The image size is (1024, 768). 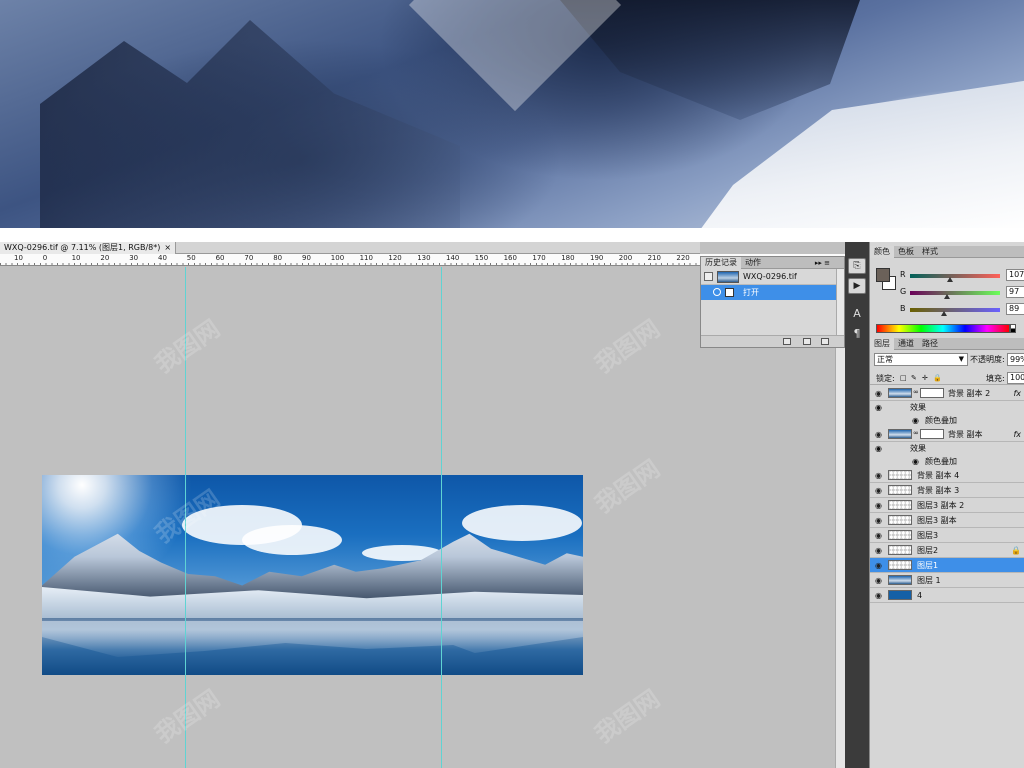 What do you see at coordinates (882, 252) in the screenshot?
I see `tab-color: 颜色` at bounding box center [882, 252].